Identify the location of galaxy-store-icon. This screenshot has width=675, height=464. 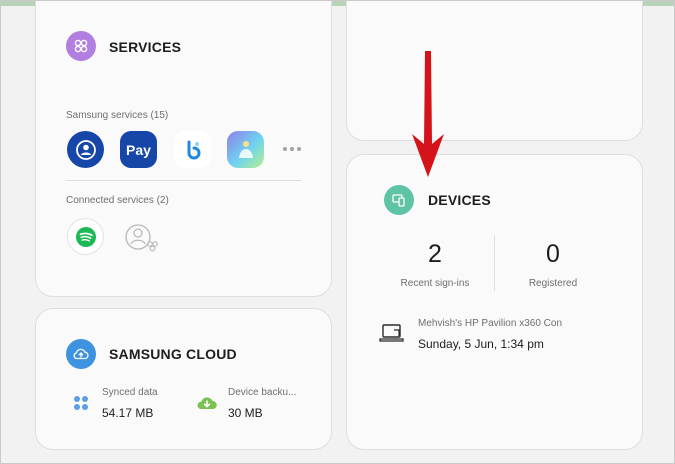
(245, 149).